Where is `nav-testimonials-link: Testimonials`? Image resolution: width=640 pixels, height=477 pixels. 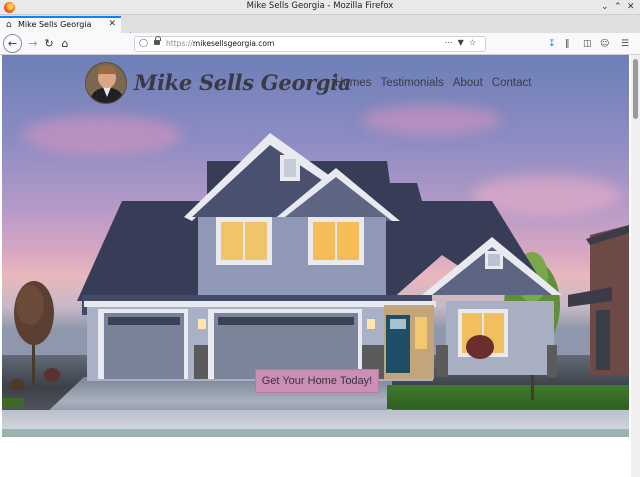 nav-testimonials-link: Testimonials is located at coordinates (411, 83).